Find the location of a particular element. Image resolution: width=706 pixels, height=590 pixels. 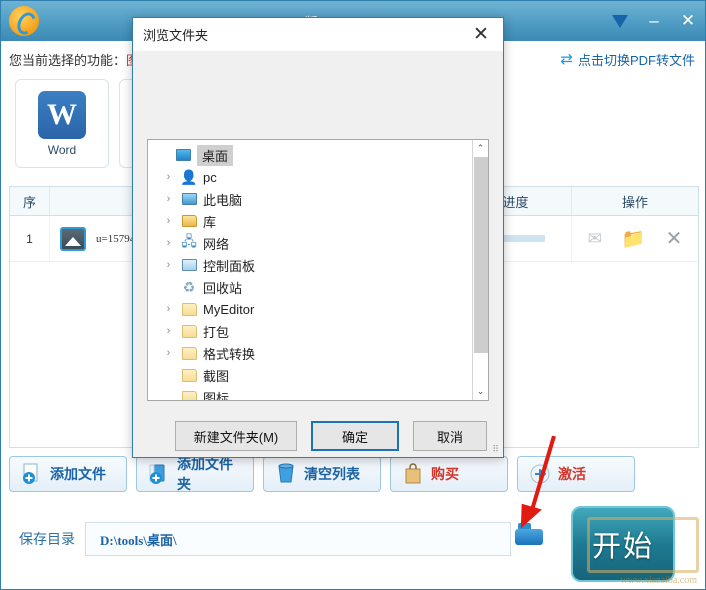

clear-list-label: 清空列表 is located at coordinates (332, 475).